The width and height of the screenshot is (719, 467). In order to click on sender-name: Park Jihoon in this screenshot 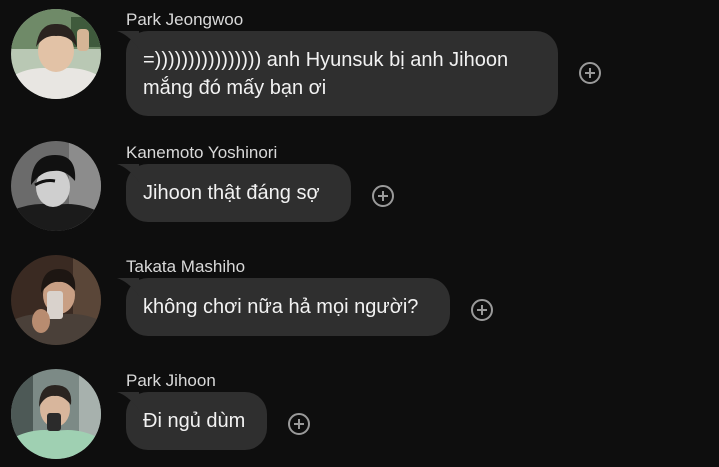, I will do `click(171, 380)`.